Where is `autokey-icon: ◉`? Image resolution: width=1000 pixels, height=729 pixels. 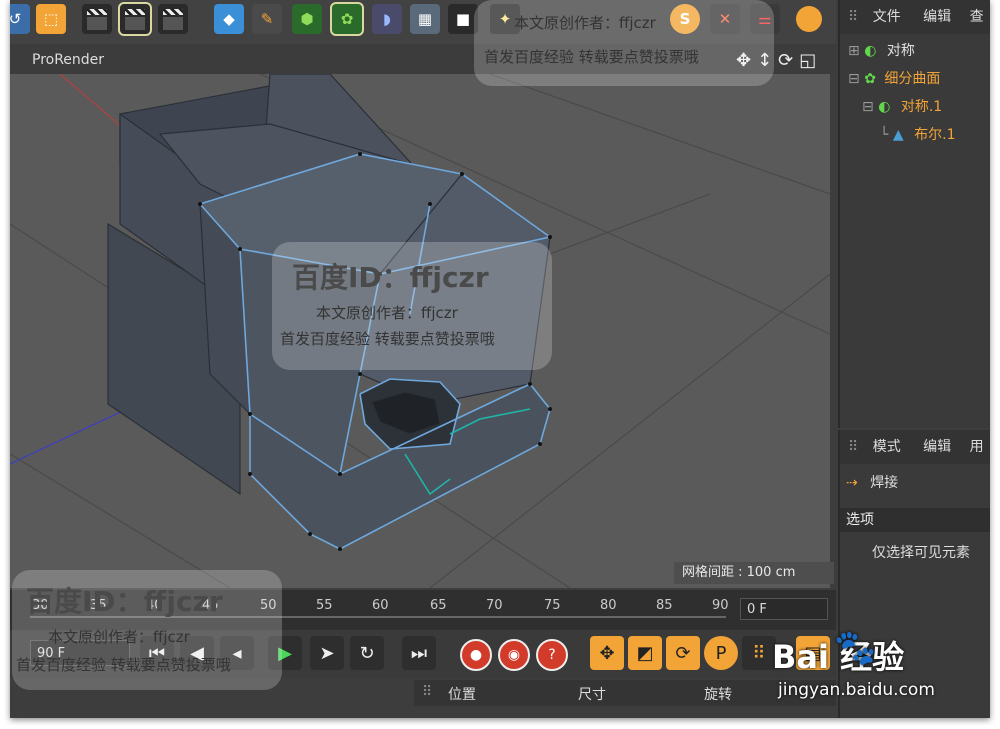 autokey-icon: ◉ is located at coordinates (514, 655).